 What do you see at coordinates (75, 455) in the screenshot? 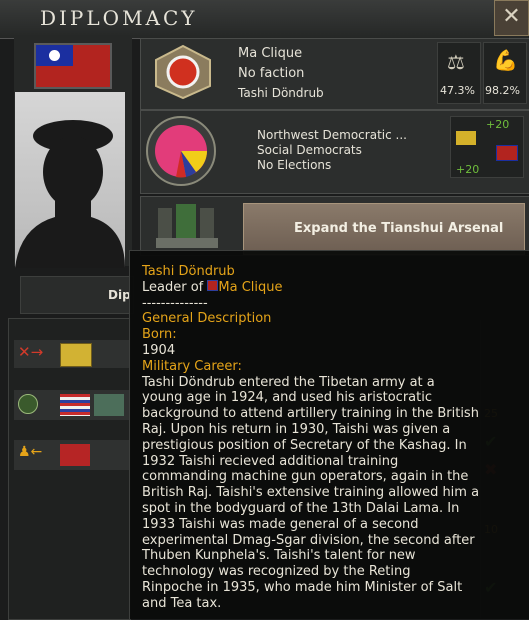
I see `red-flag-icon` at bounding box center [75, 455].